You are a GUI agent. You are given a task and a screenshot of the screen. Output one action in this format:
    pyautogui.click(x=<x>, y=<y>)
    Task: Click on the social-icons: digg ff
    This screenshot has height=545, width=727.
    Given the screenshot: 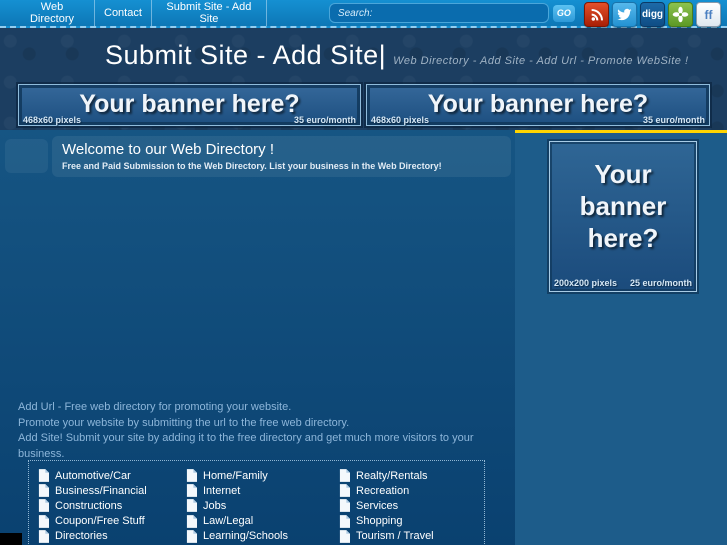 What is the action you would take?
    pyautogui.click(x=652, y=14)
    